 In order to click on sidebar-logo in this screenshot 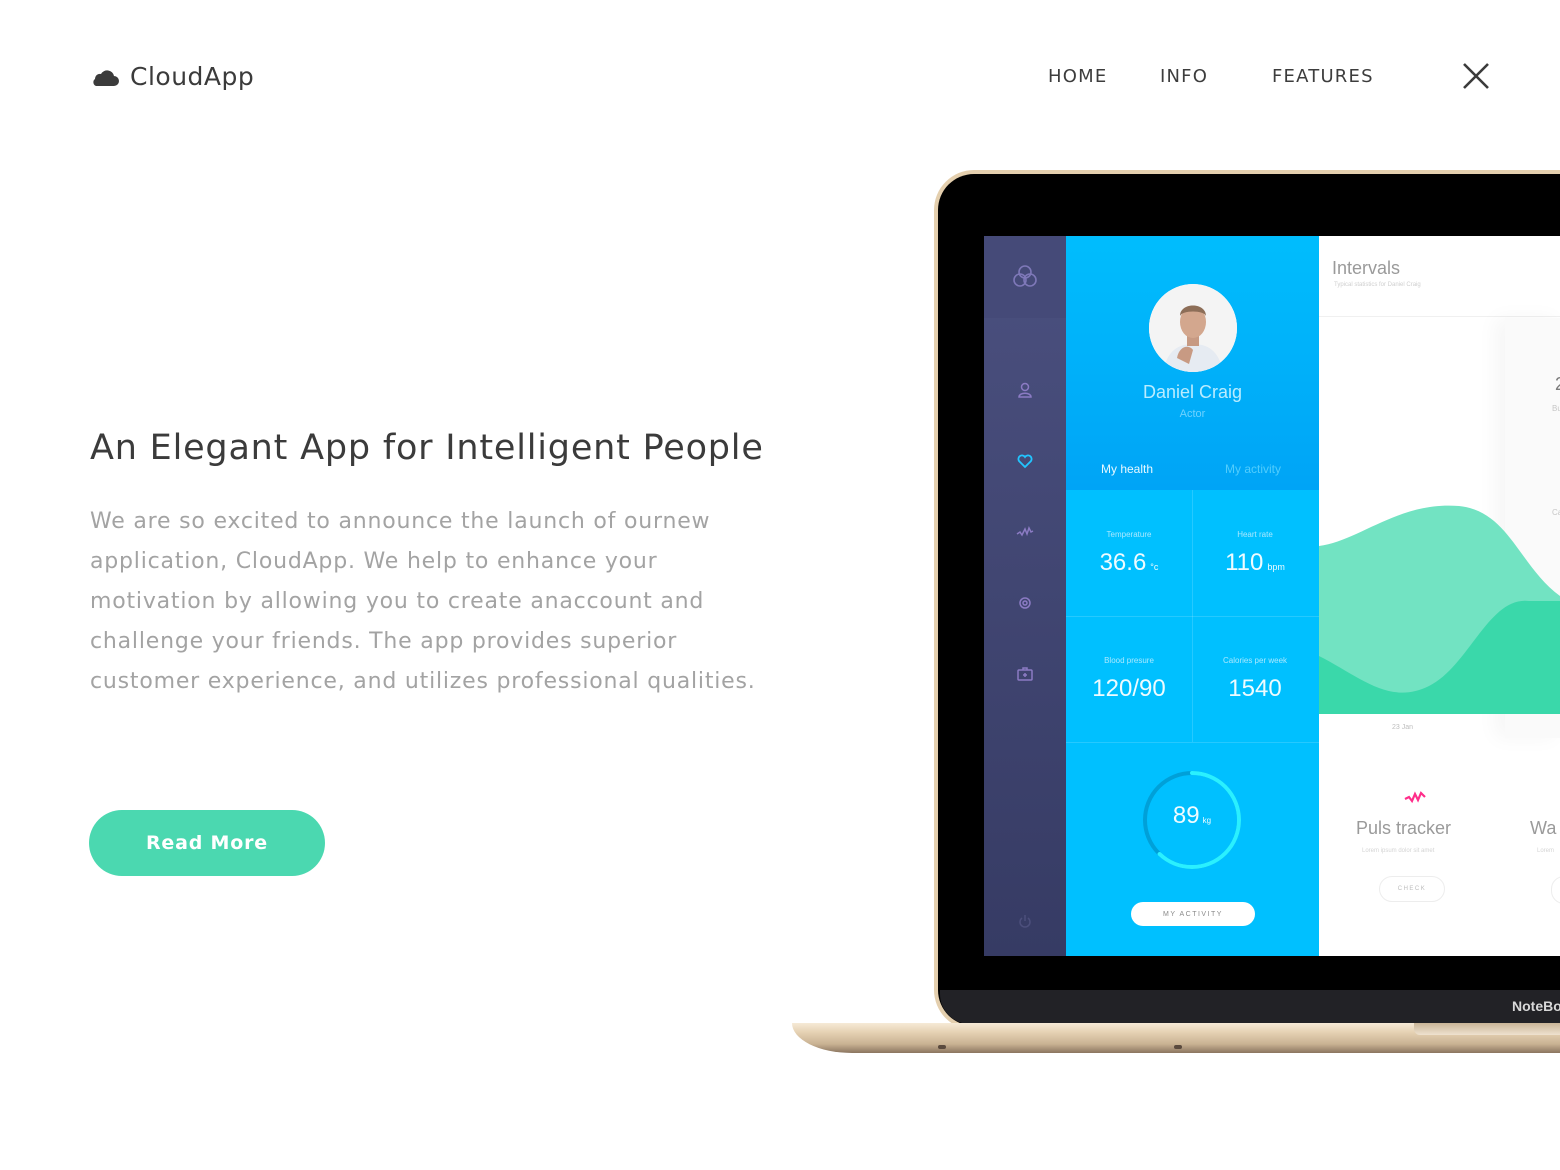, I will do `click(1025, 277)`.